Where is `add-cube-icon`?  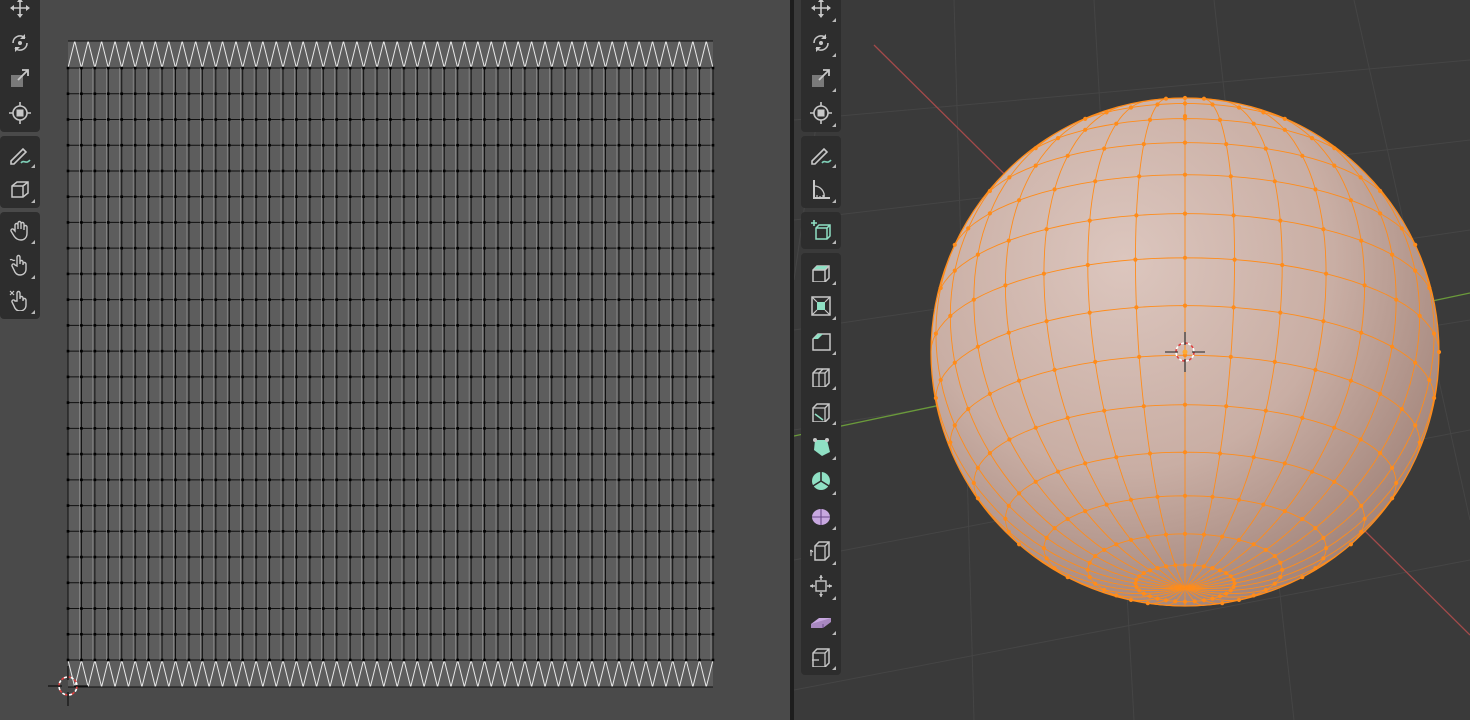
add-cube-icon is located at coordinates (821, 230).